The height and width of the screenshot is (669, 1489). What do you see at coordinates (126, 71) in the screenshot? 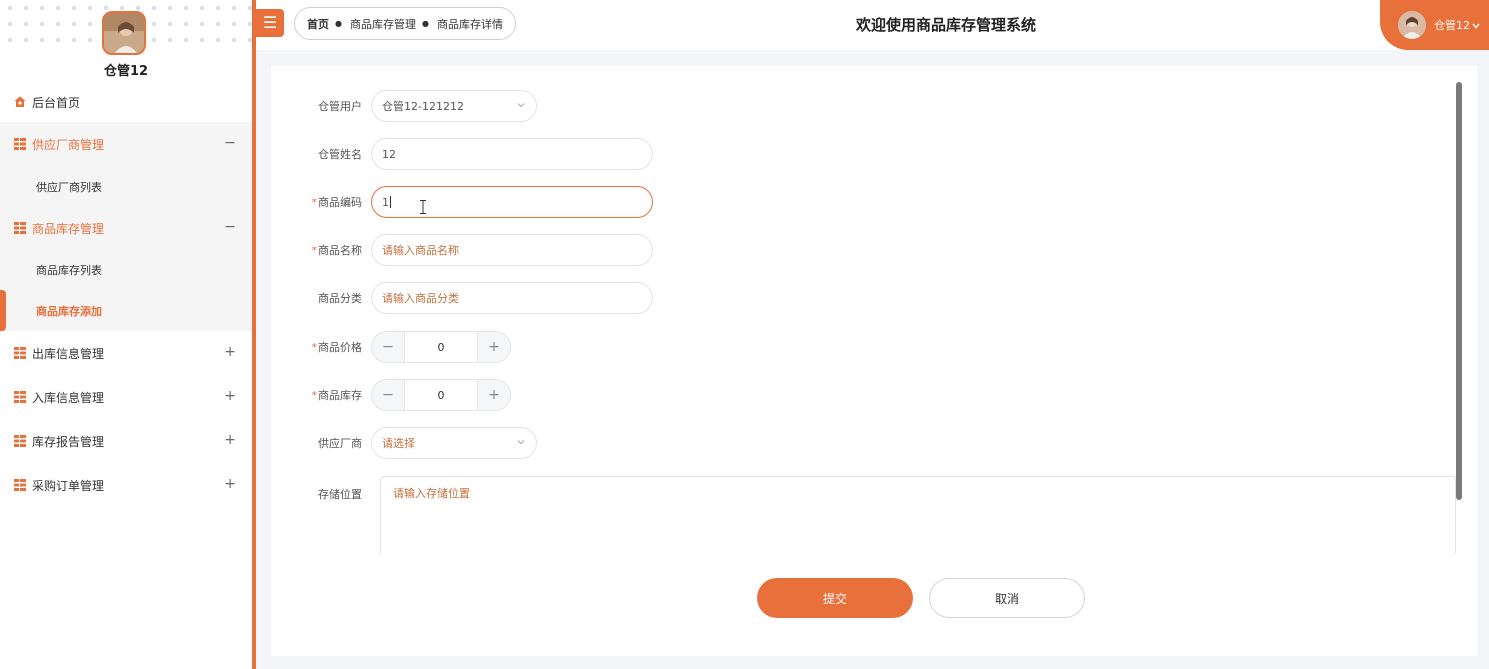
I see `sidebar-user-name: 仓管12` at bounding box center [126, 71].